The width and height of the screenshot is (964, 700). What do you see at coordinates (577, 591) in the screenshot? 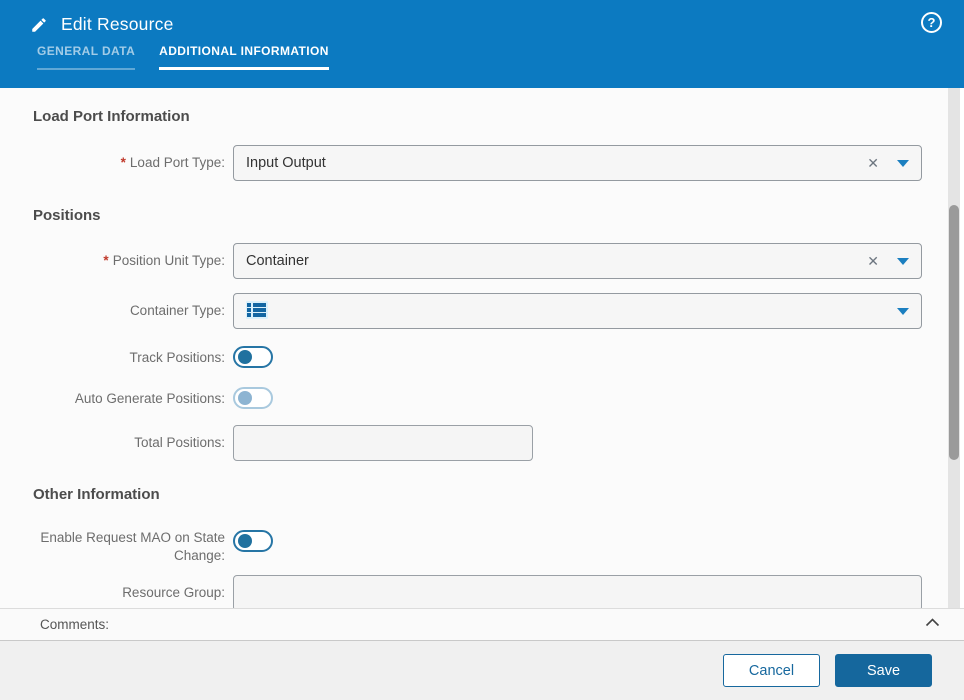
I see `resource-group-input` at bounding box center [577, 591].